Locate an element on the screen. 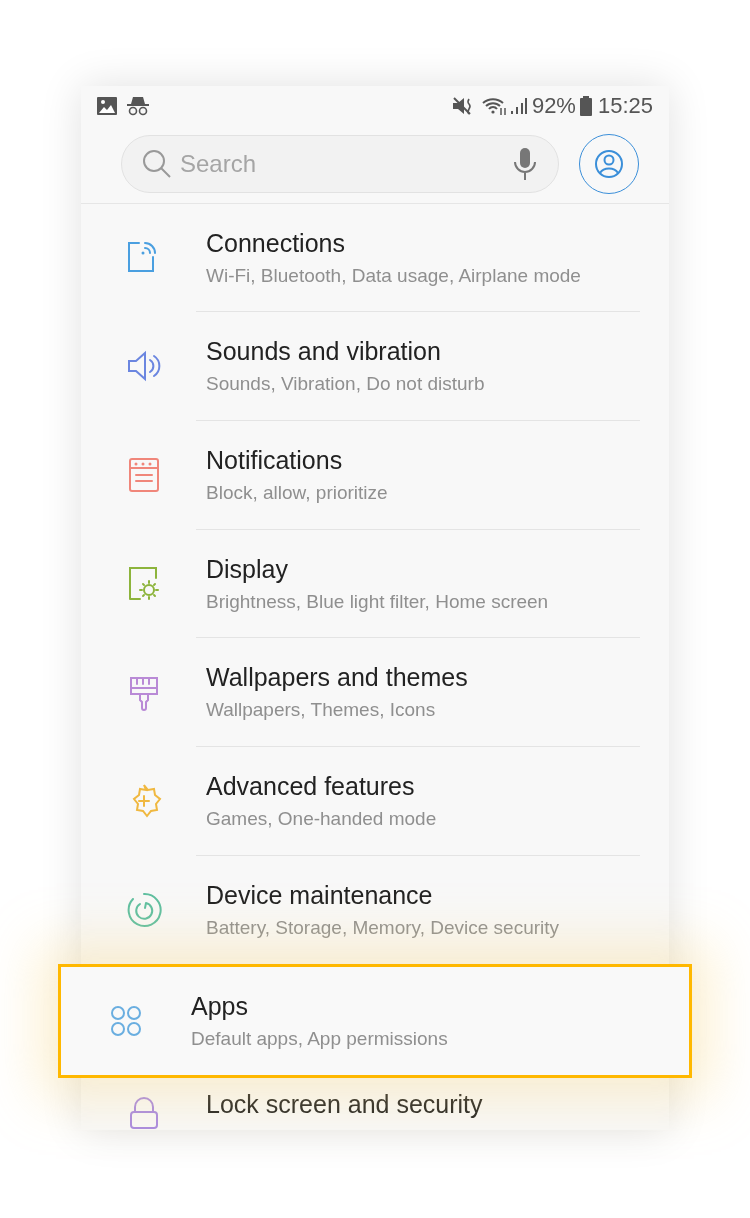 This screenshot has height=1218, width=750. search-field: Search is located at coordinates (342, 164).